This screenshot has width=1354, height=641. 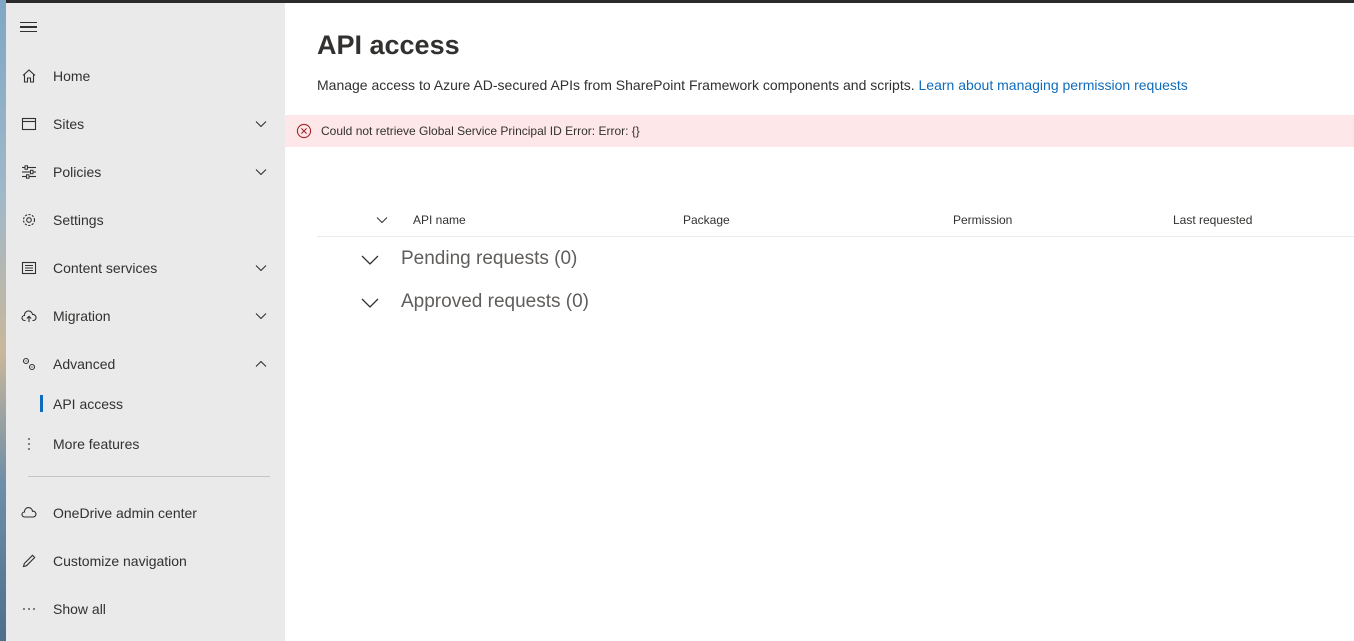 I want to click on sidebar-item-label: Show all, so click(x=79, y=609).